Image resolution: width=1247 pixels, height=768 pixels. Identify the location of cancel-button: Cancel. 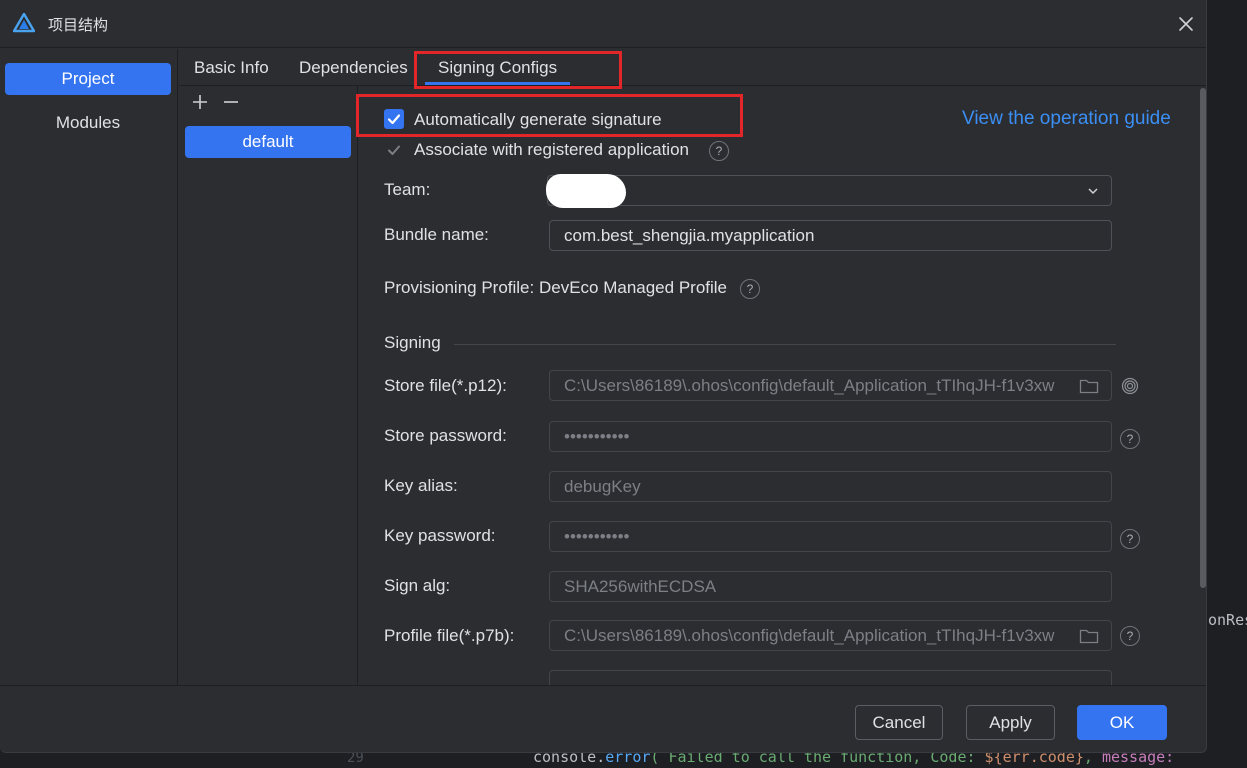
(899, 722).